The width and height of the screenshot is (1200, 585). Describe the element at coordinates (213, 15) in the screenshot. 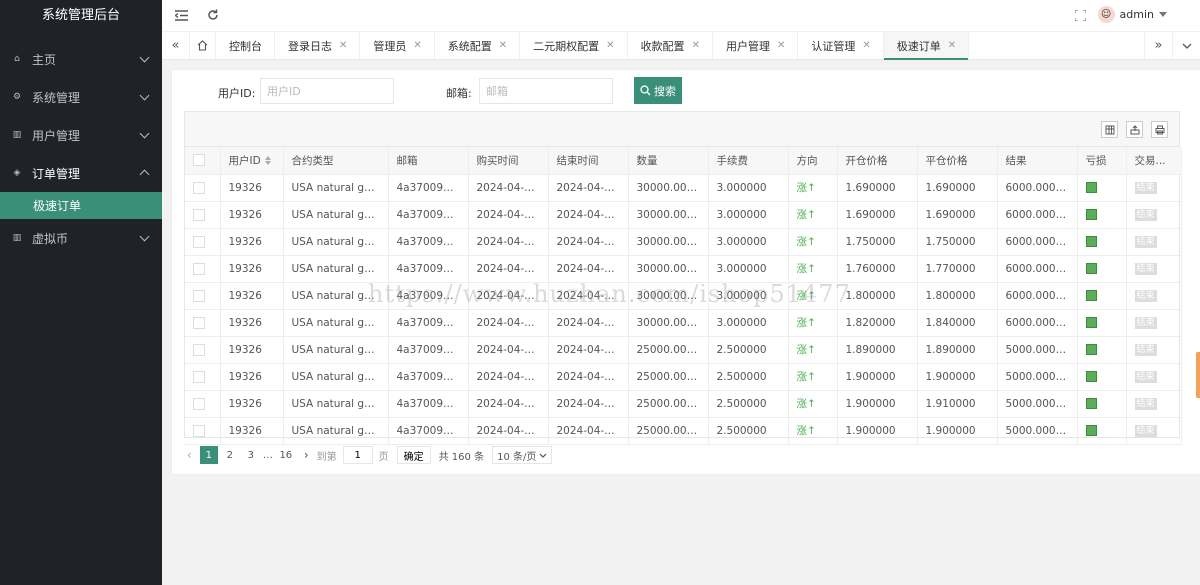

I see `refresh-icon` at that location.